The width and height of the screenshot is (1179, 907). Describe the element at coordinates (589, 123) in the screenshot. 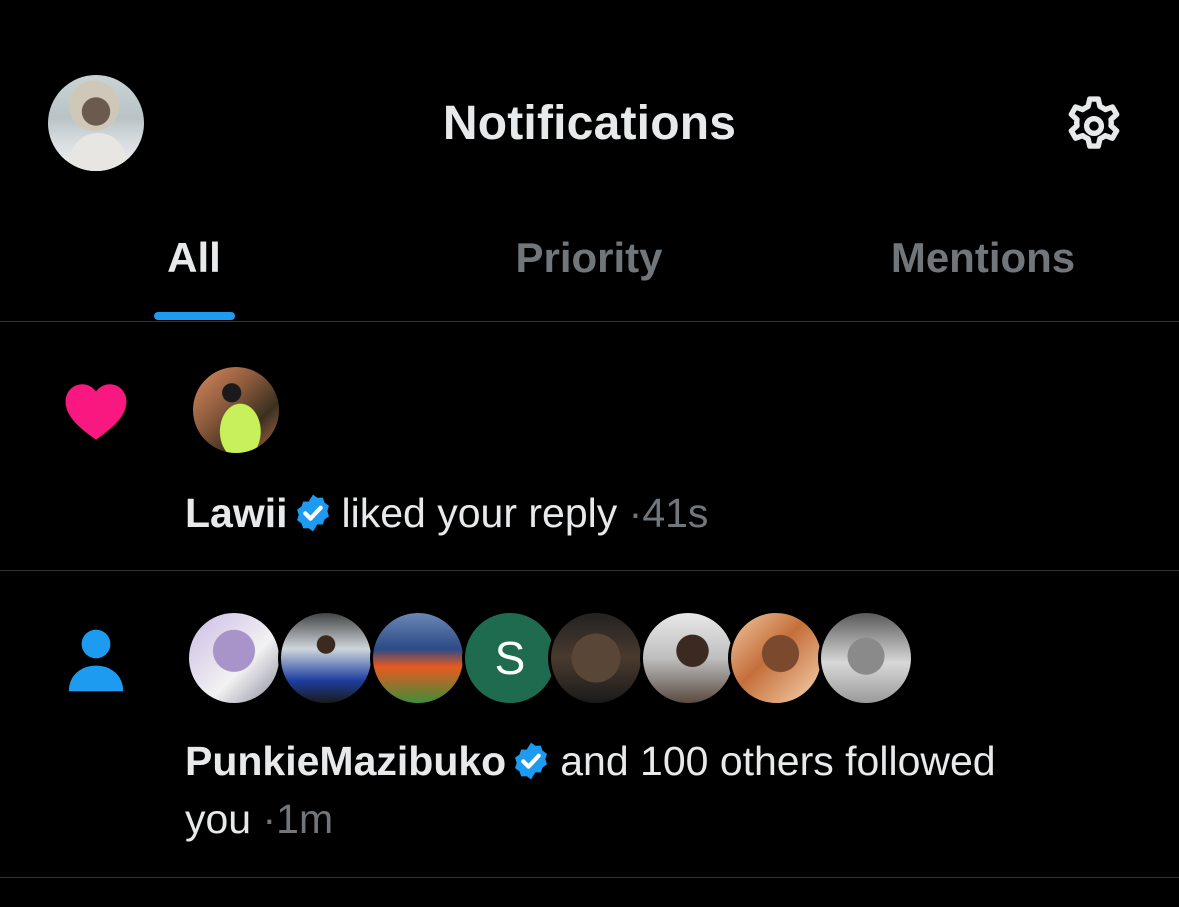

I see `page-title: Notifications` at that location.